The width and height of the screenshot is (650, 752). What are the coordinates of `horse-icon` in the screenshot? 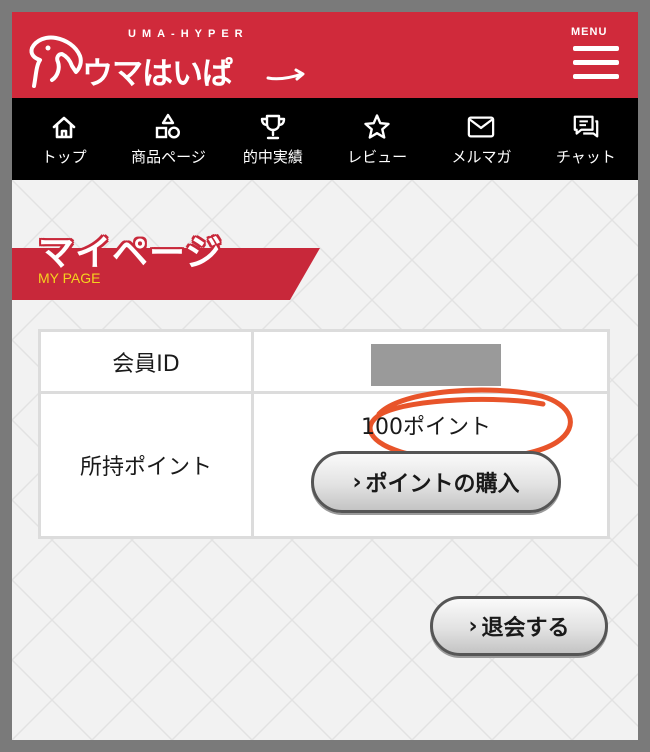 It's located at (56, 61).